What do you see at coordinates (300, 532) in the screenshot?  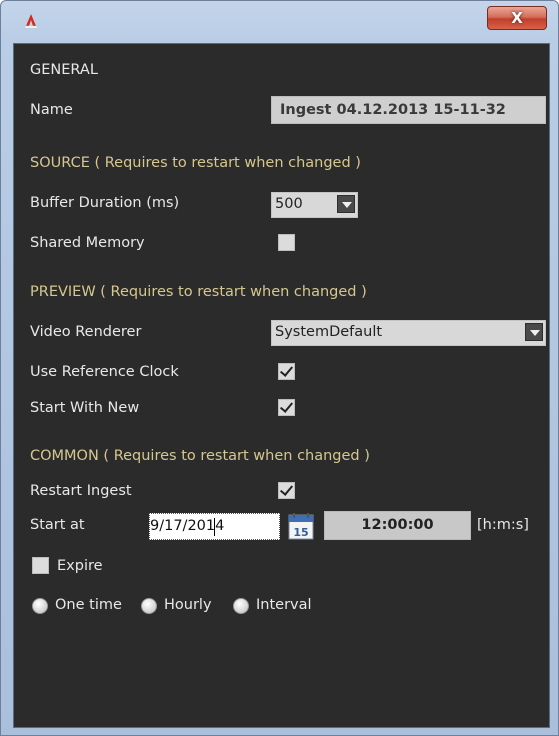 I see `calendar-day: 15` at bounding box center [300, 532].